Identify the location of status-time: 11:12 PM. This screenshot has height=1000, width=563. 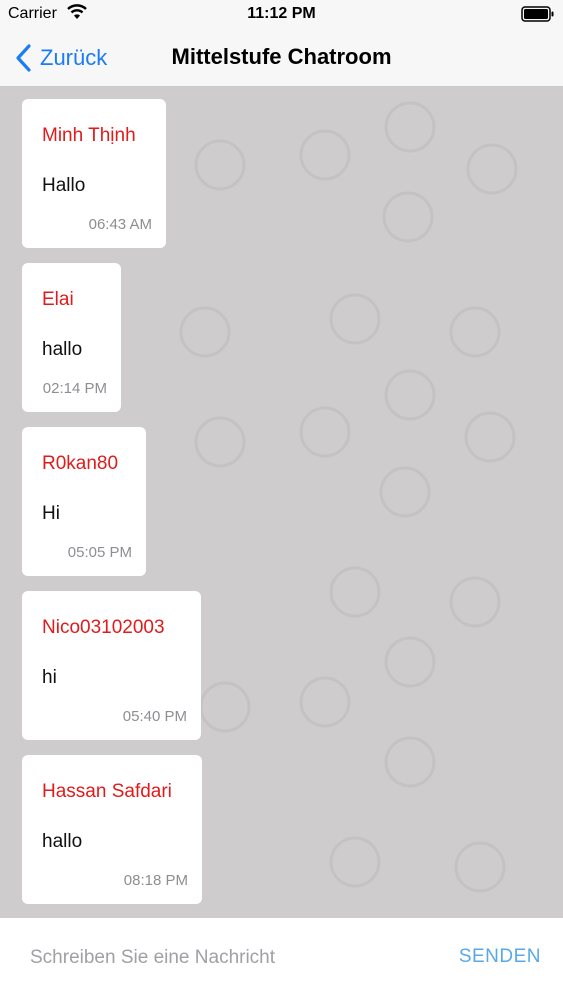
(281, 13).